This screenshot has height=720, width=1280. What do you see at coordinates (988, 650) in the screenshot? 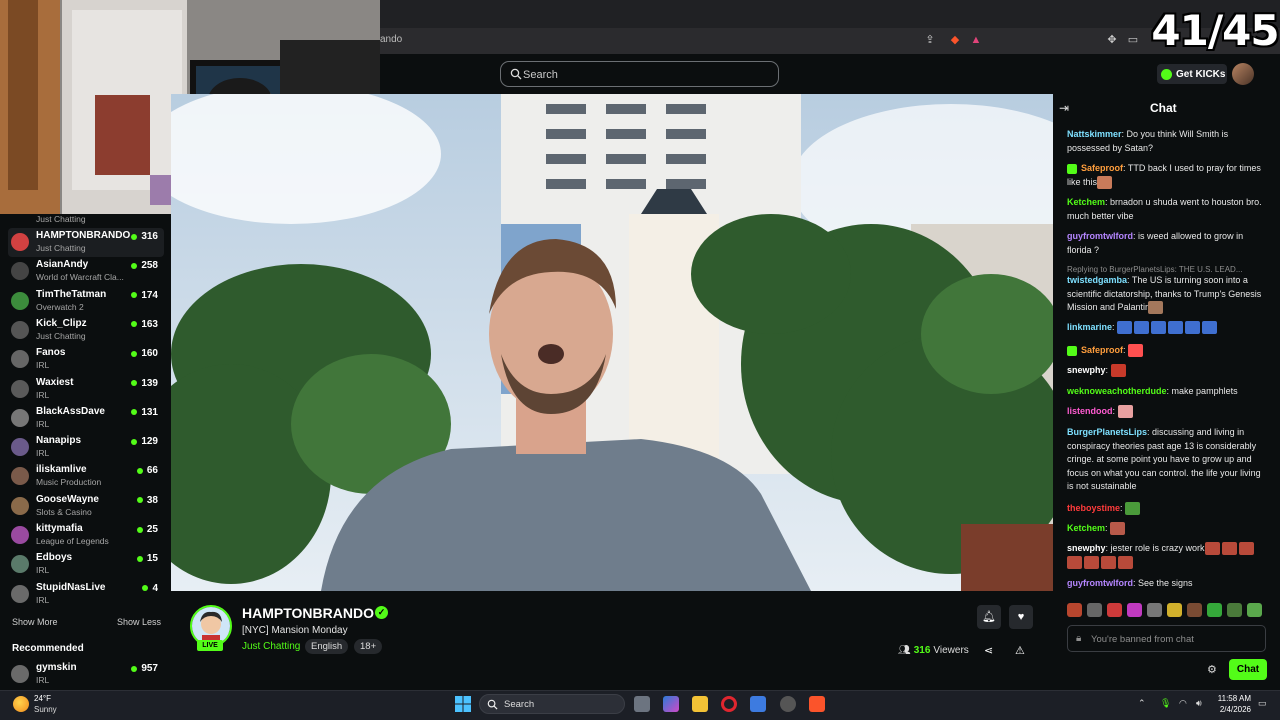
I see `share-icon: ⋖` at bounding box center [988, 650].